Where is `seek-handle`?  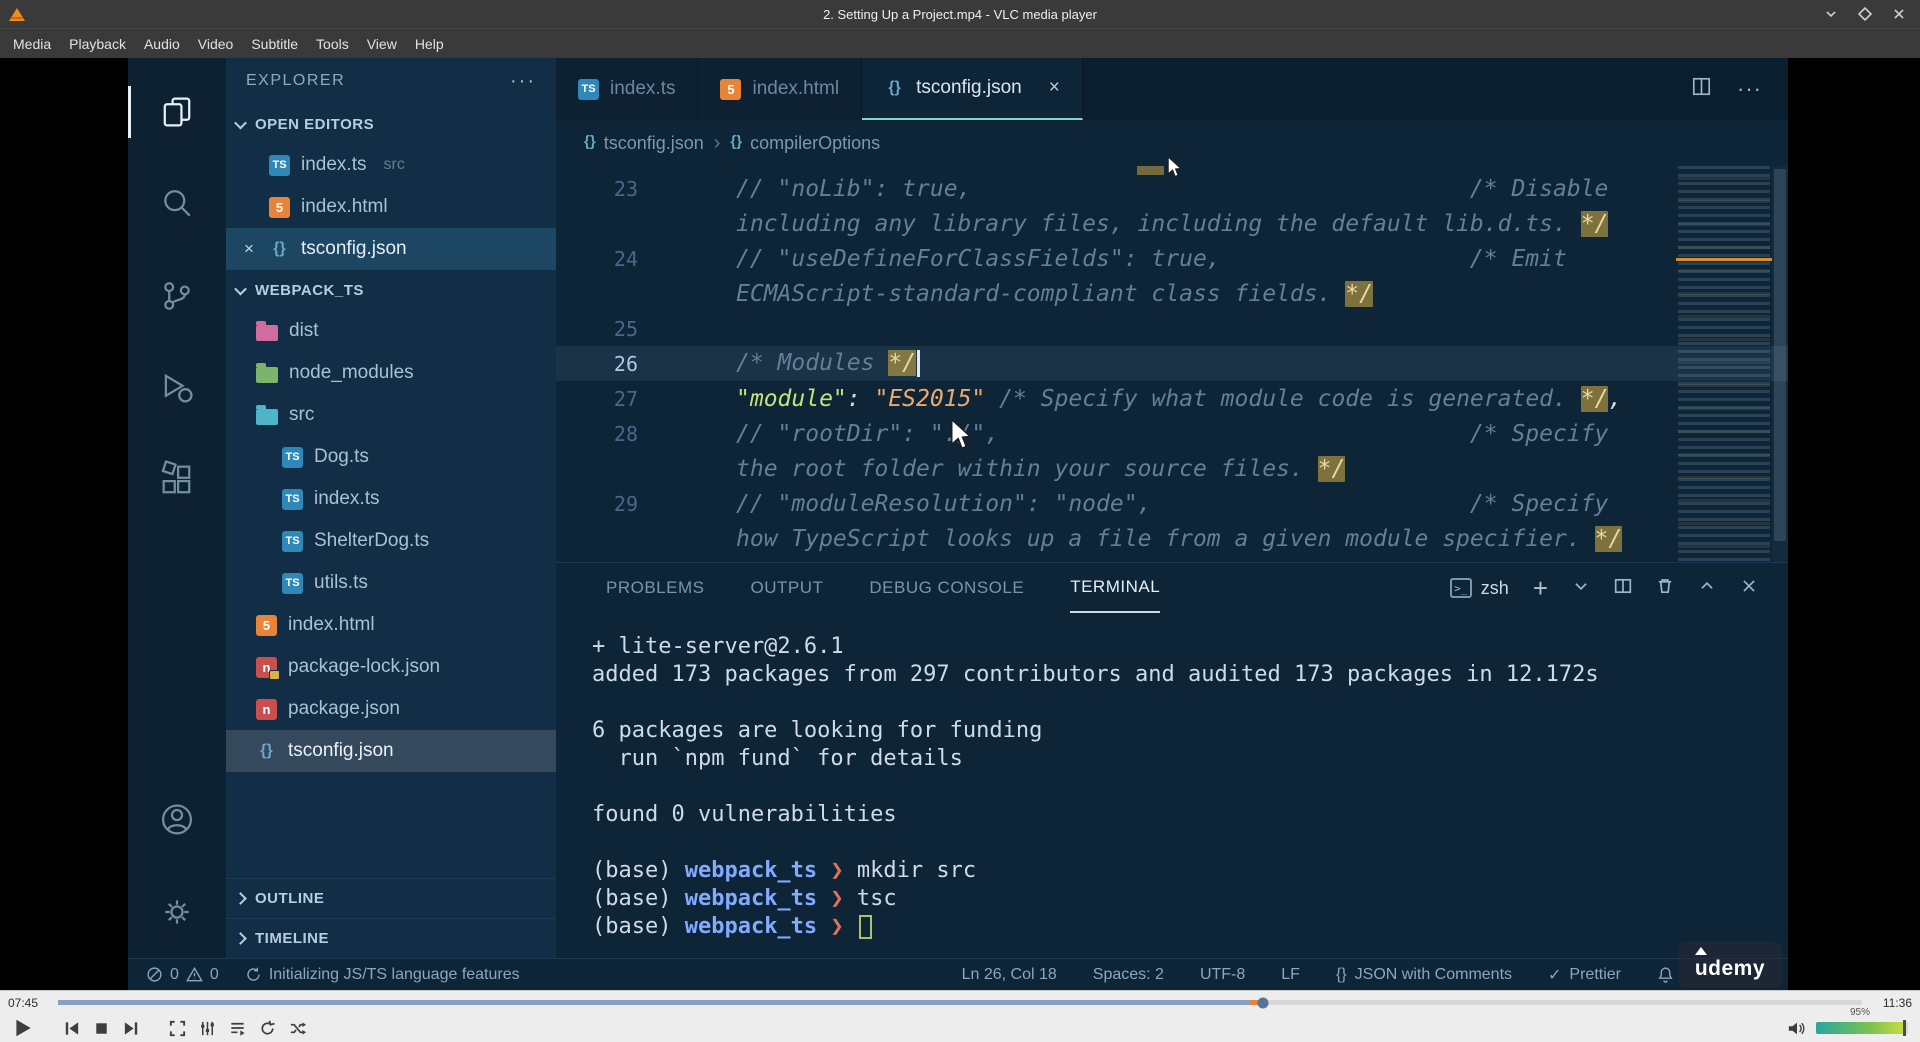
seek-handle is located at coordinates (1263, 1002).